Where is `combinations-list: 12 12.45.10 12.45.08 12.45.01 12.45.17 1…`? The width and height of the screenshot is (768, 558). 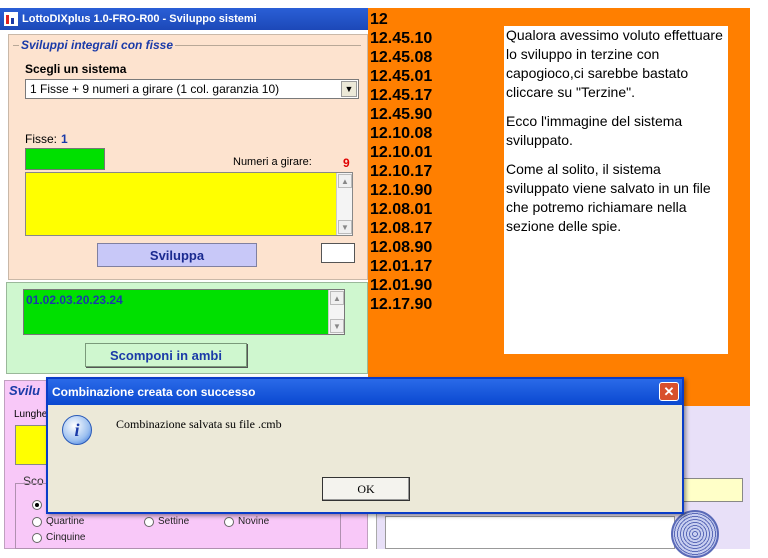 combinations-list: 12 12.45.10 12.45.08 12.45.01 12.45.17 1… is located at coordinates (401, 162).